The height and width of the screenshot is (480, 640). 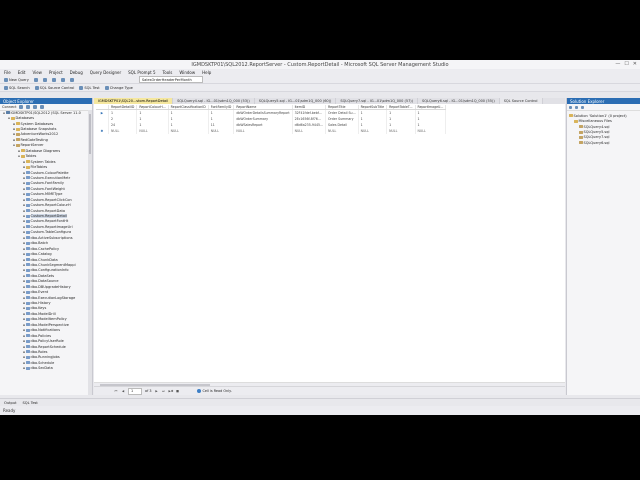 What do you see at coordinates (29, 403) in the screenshot?
I see `tab-sql-test: SQL Test` at bounding box center [29, 403].